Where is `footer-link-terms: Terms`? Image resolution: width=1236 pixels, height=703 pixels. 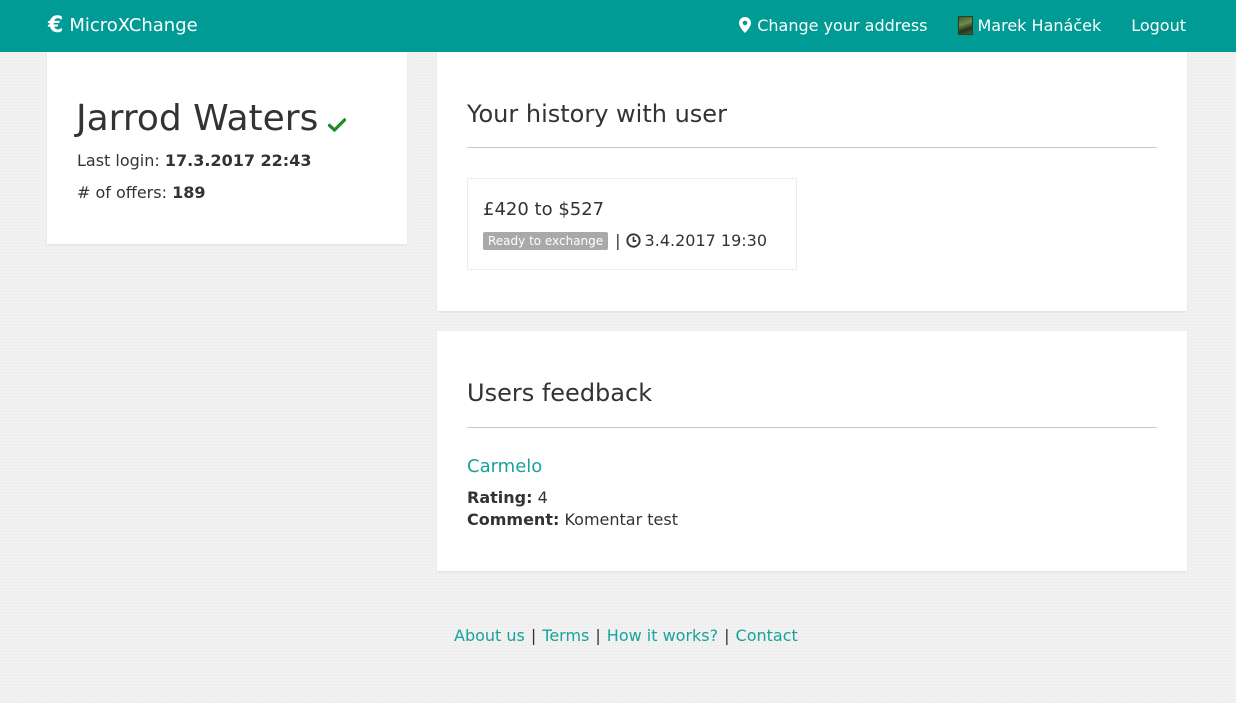
footer-link-terms: Terms is located at coordinates (565, 635).